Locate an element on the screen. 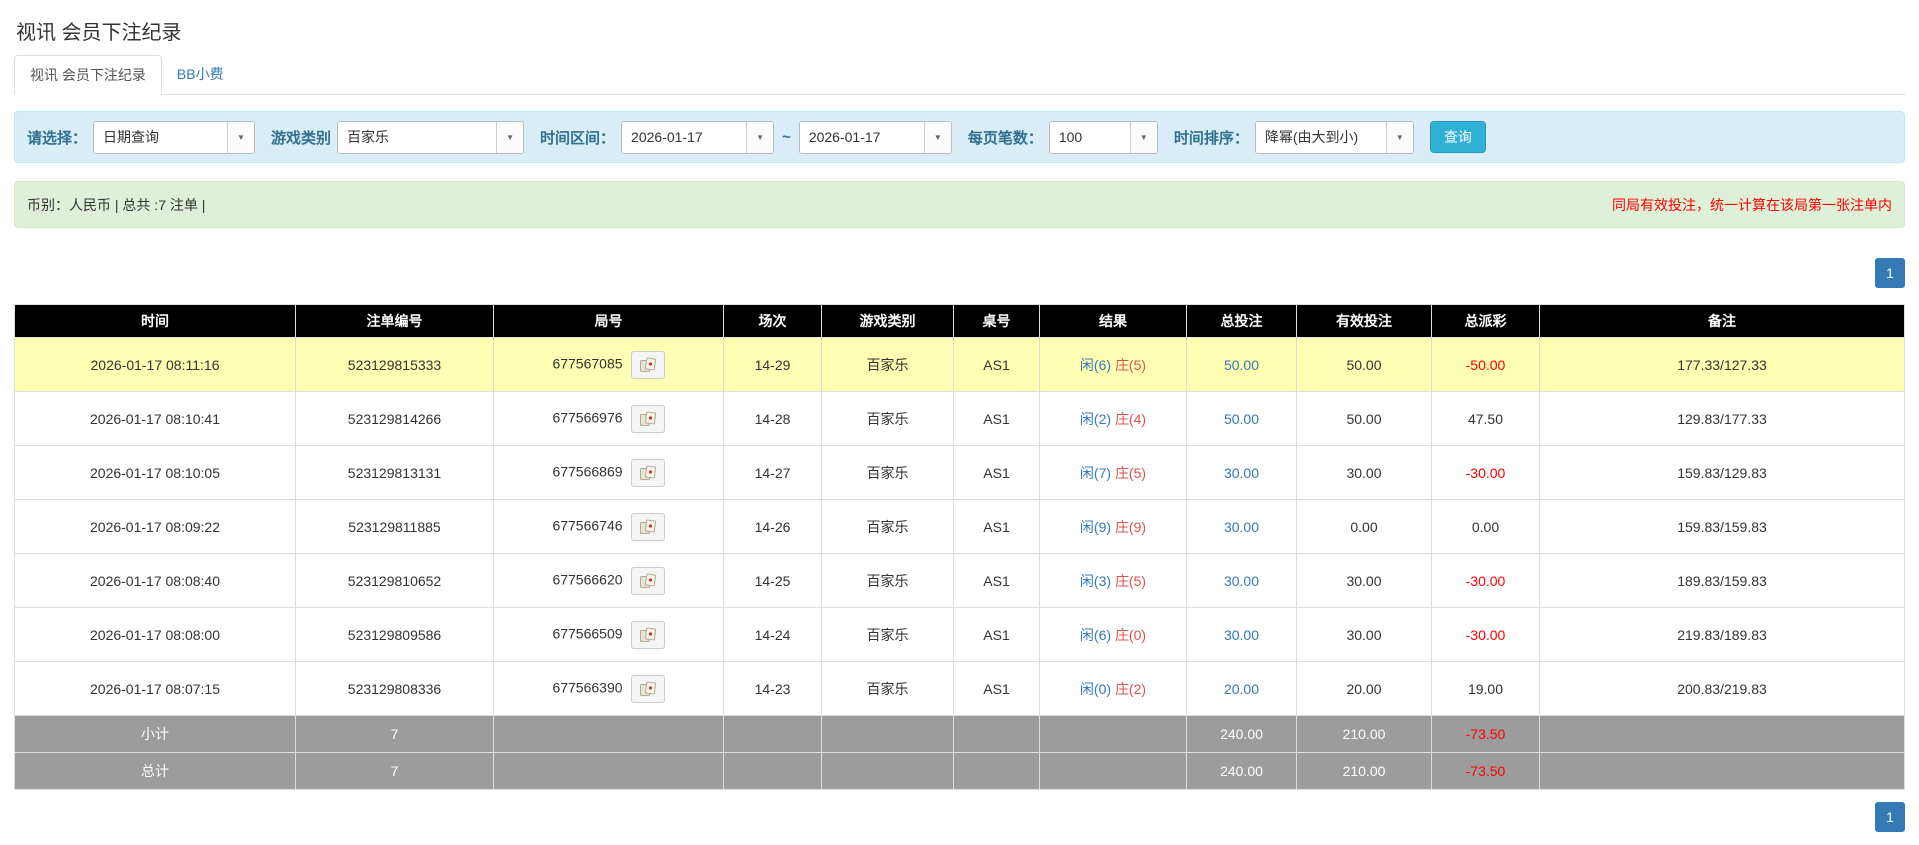  time-cell: 2026-01-17 08:09:22 is located at coordinates (155, 526).